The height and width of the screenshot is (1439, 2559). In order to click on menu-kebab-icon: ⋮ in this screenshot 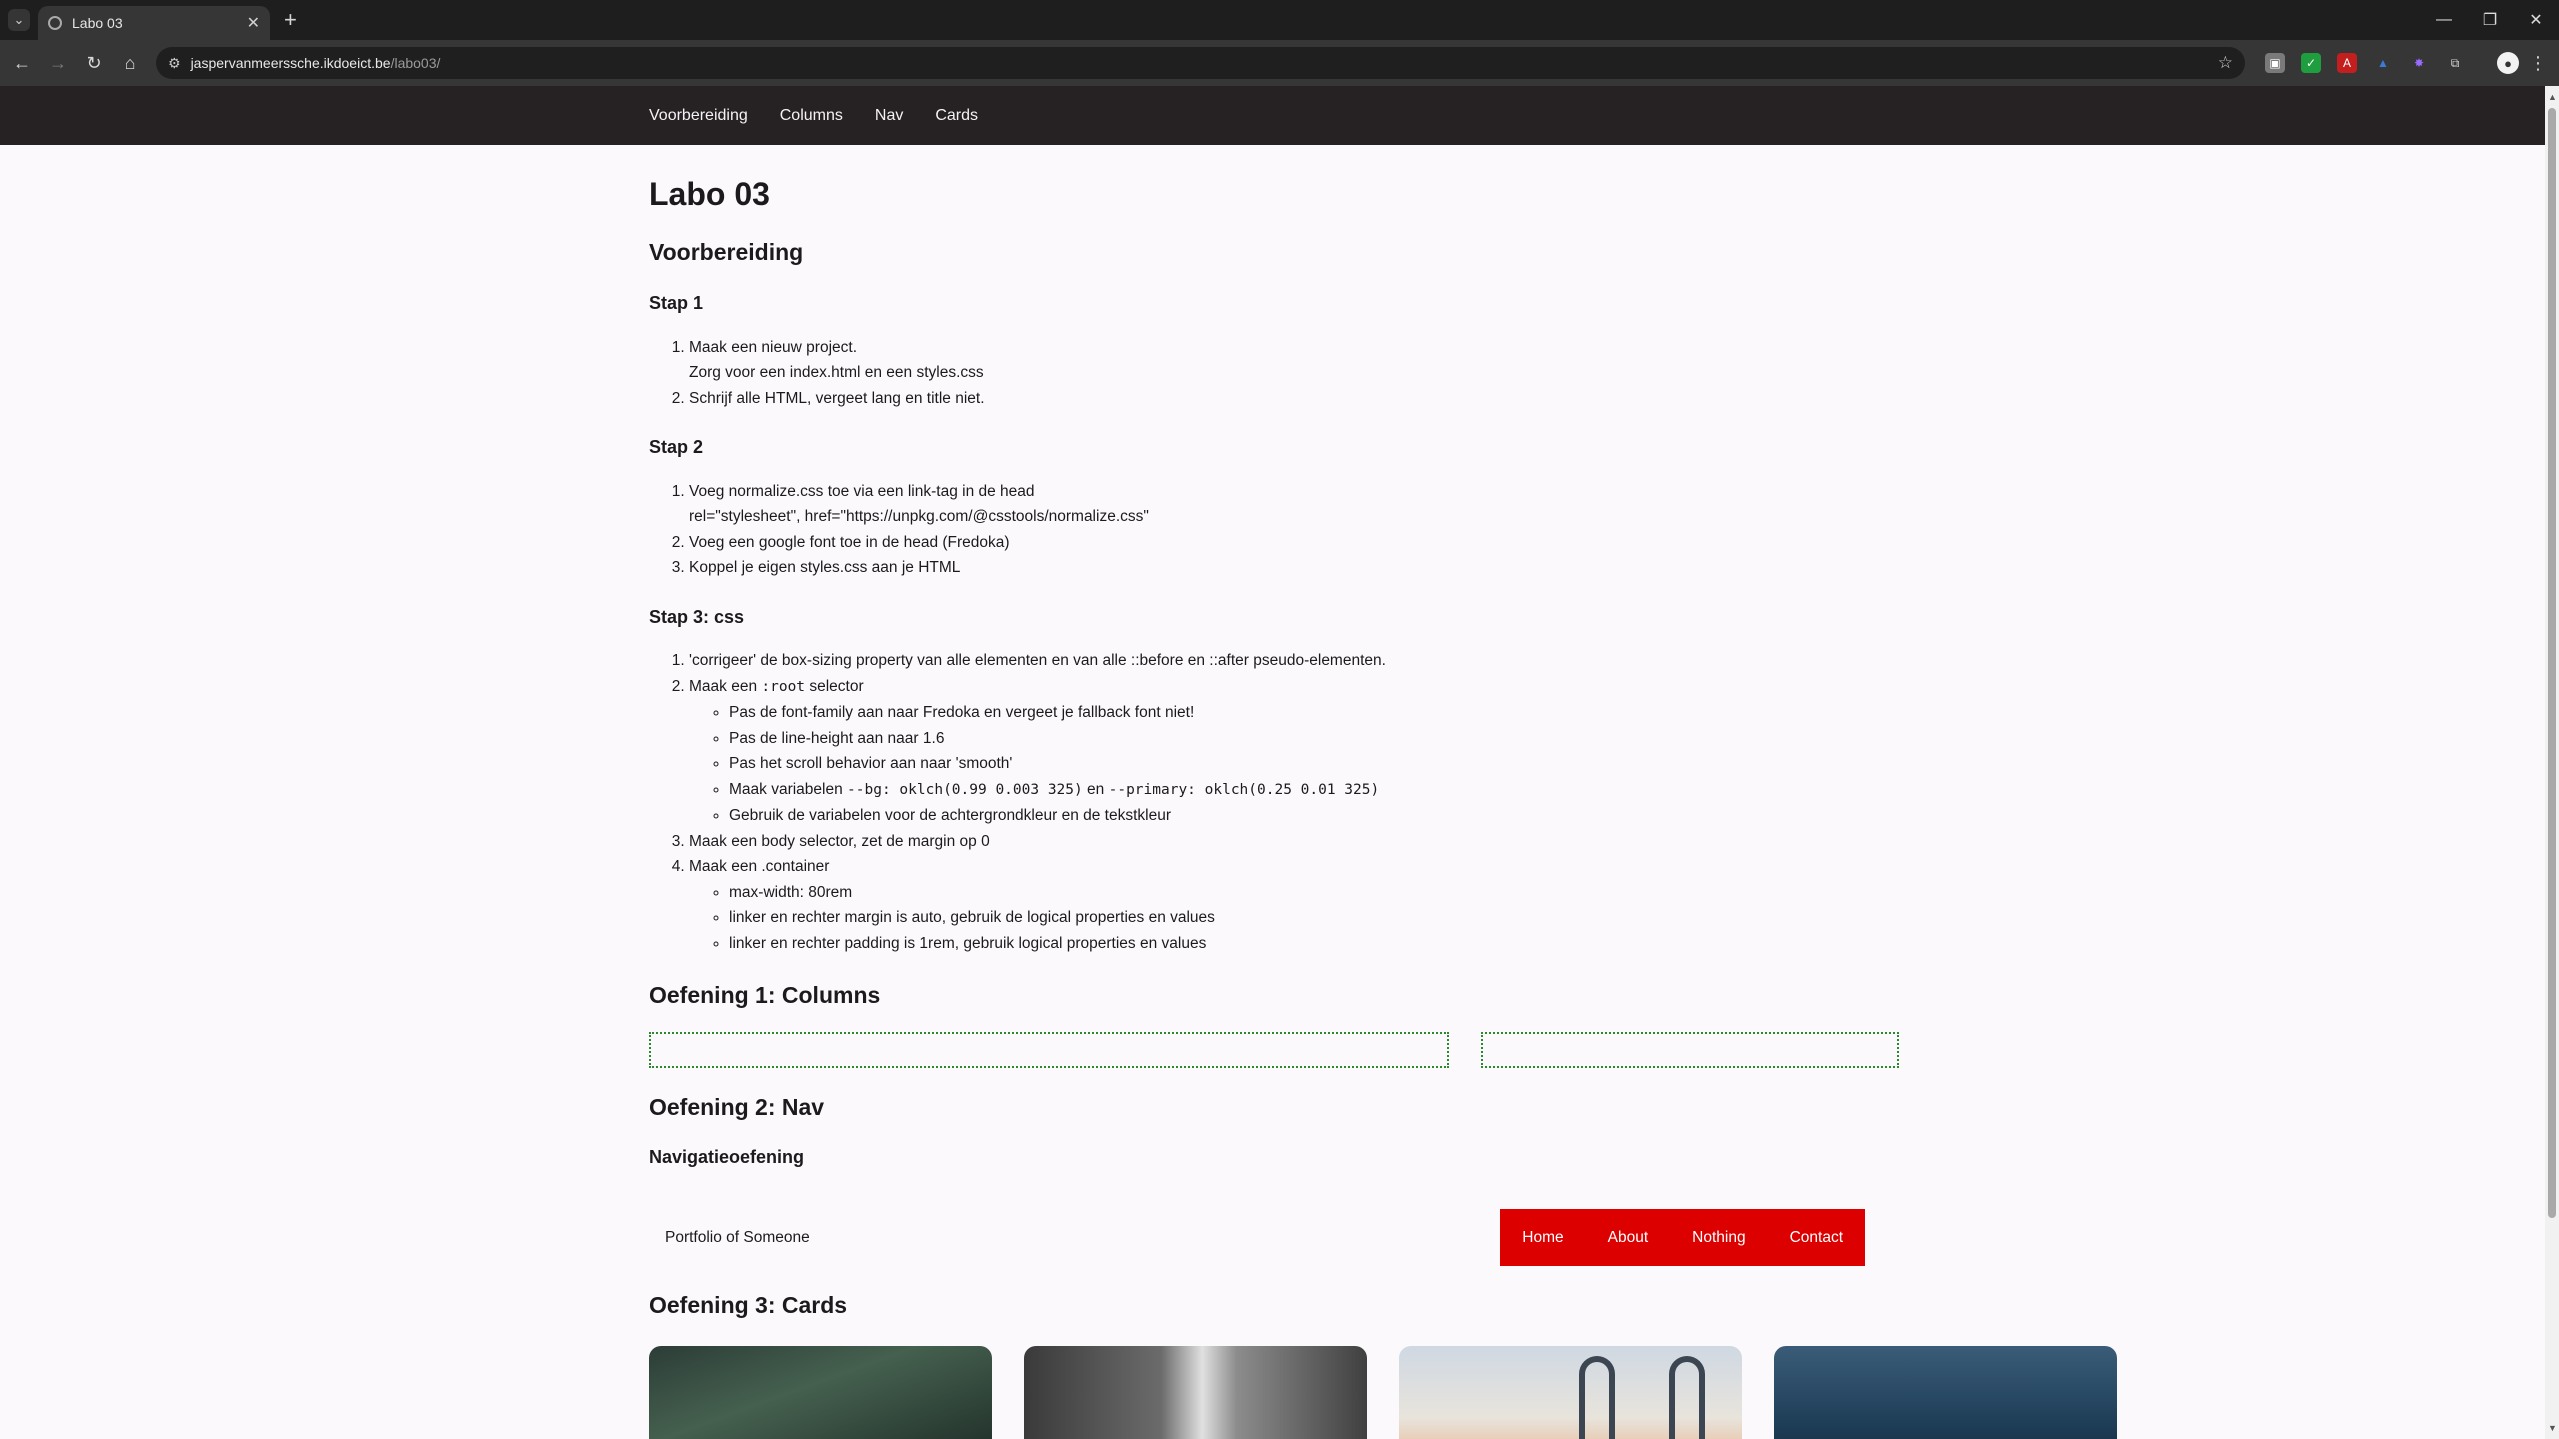, I will do `click(2538, 63)`.